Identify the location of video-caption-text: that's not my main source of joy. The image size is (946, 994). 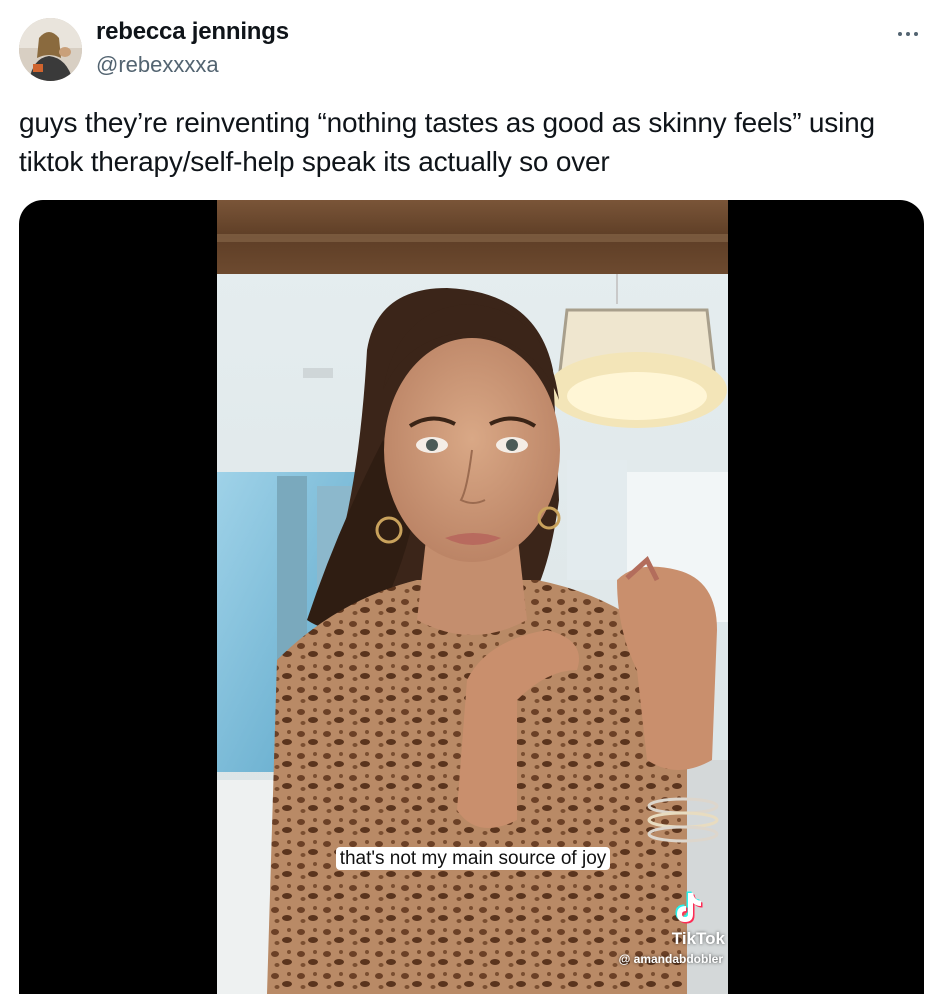
(473, 858).